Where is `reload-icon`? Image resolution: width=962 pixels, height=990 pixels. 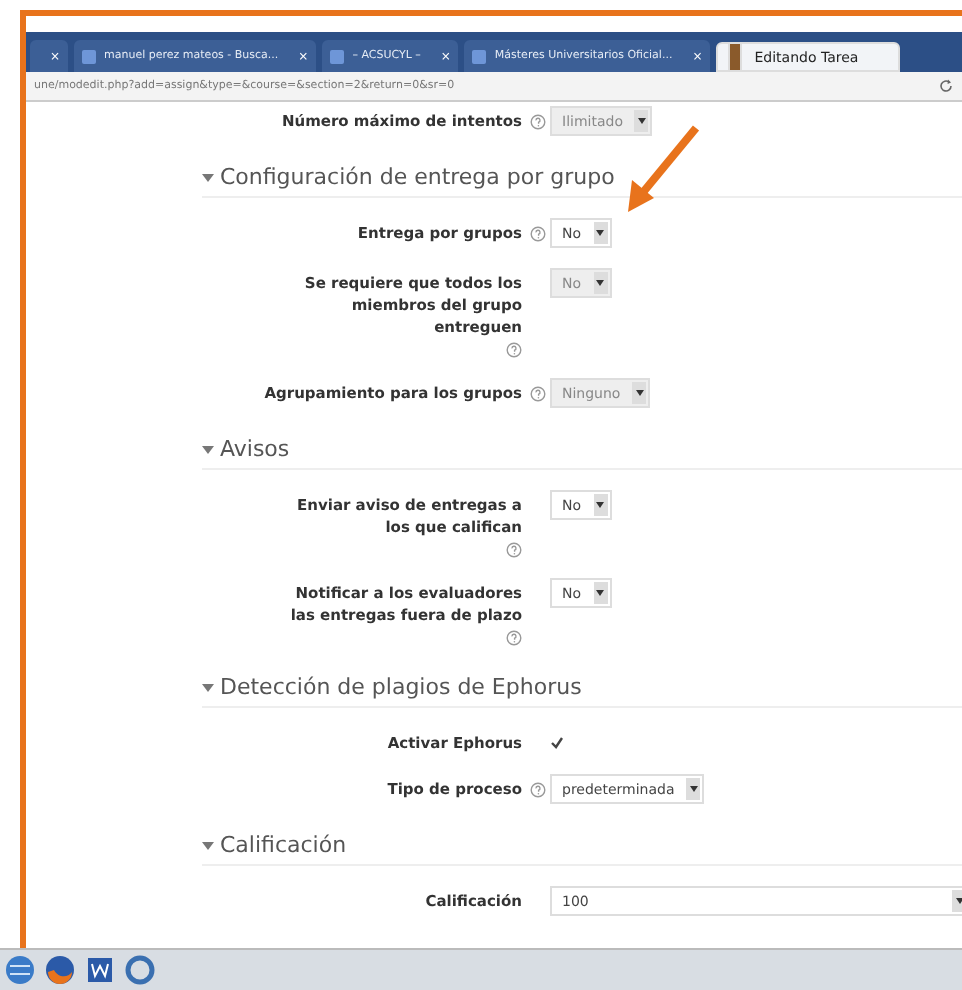 reload-icon is located at coordinates (946, 86).